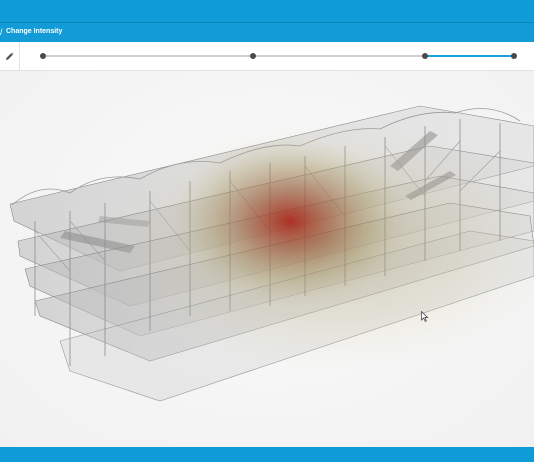  What do you see at coordinates (469, 56) in the screenshot?
I see `timeline-selected-range` at bounding box center [469, 56].